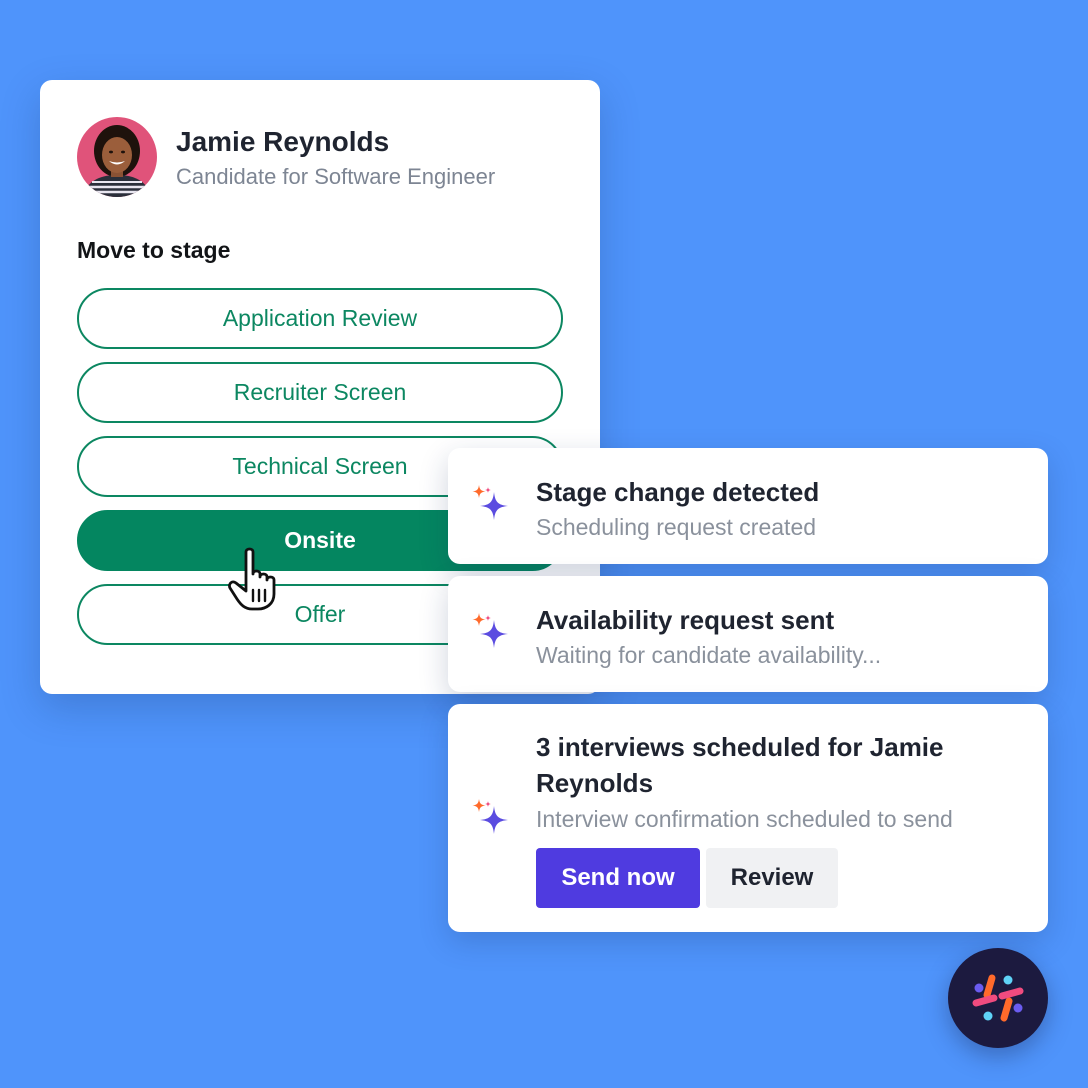 The image size is (1088, 1088). What do you see at coordinates (744, 819) in the screenshot?
I see `notification-subtitle: Interview confirmation scheduled to send` at bounding box center [744, 819].